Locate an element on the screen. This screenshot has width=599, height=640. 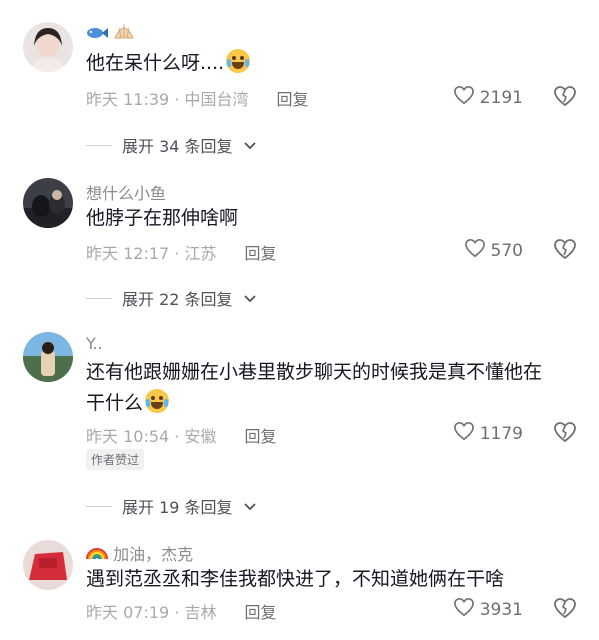
username: 想什么小鱼 is located at coordinates (126, 192).